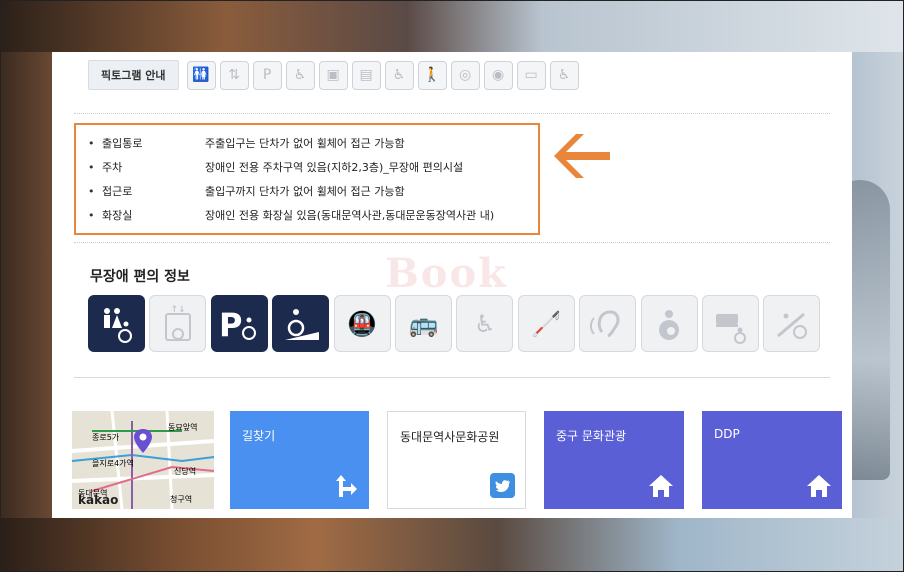 The image size is (904, 572). I want to click on nursing-icon, so click(669, 323).